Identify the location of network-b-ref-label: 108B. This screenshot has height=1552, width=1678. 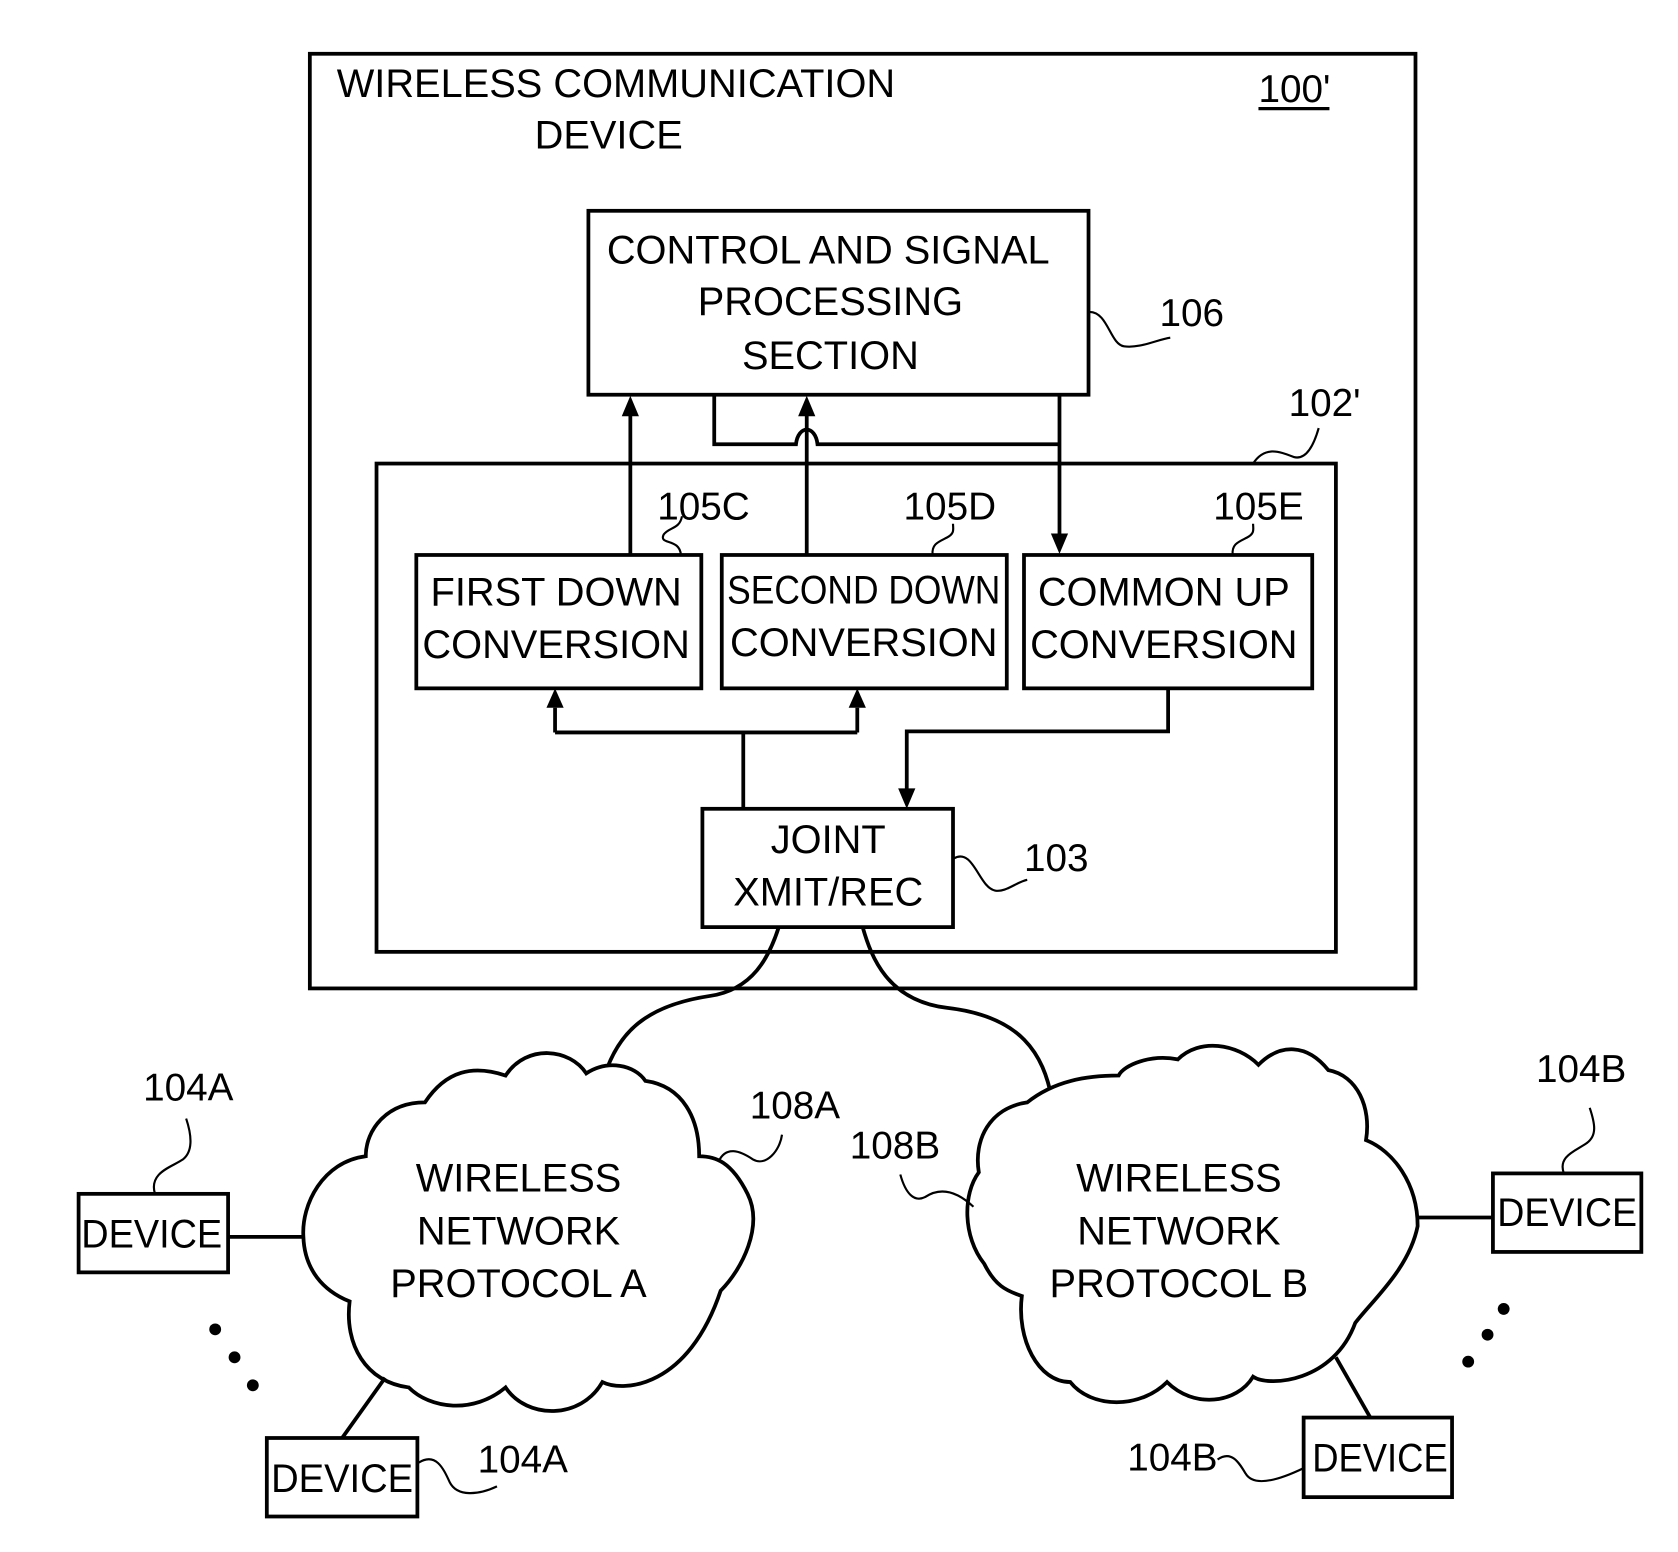
(895, 1145).